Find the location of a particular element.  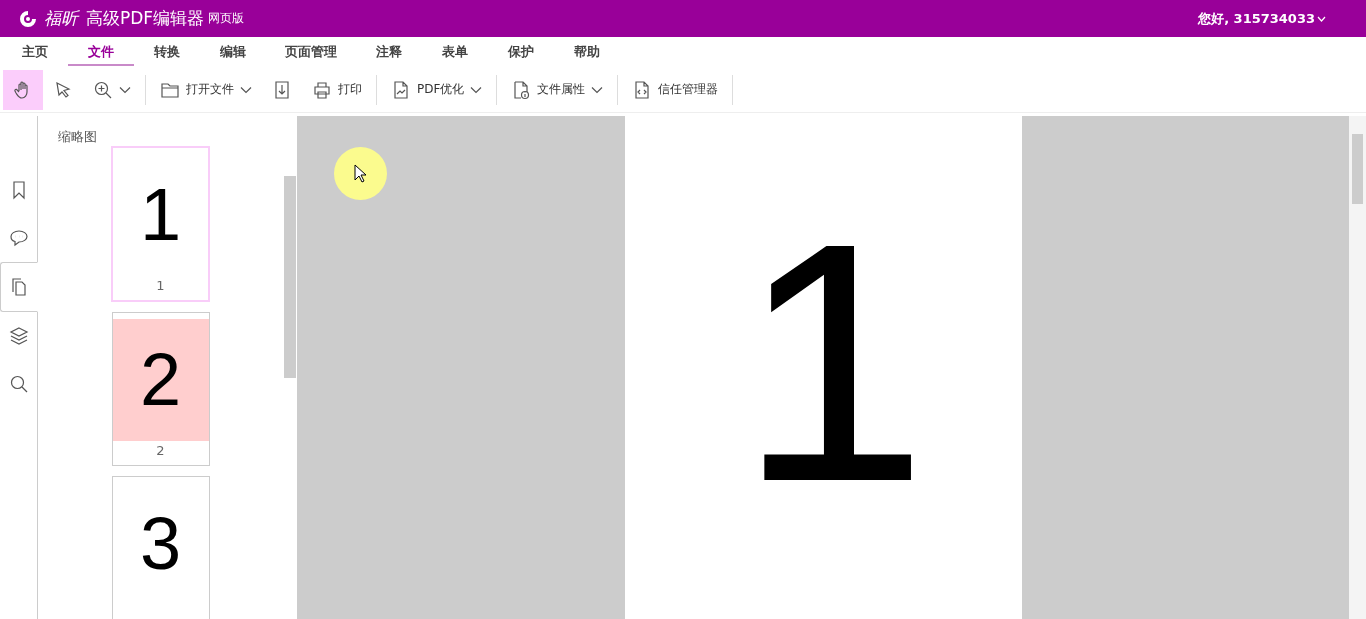

document-chart-icon is located at coordinates (401, 89).